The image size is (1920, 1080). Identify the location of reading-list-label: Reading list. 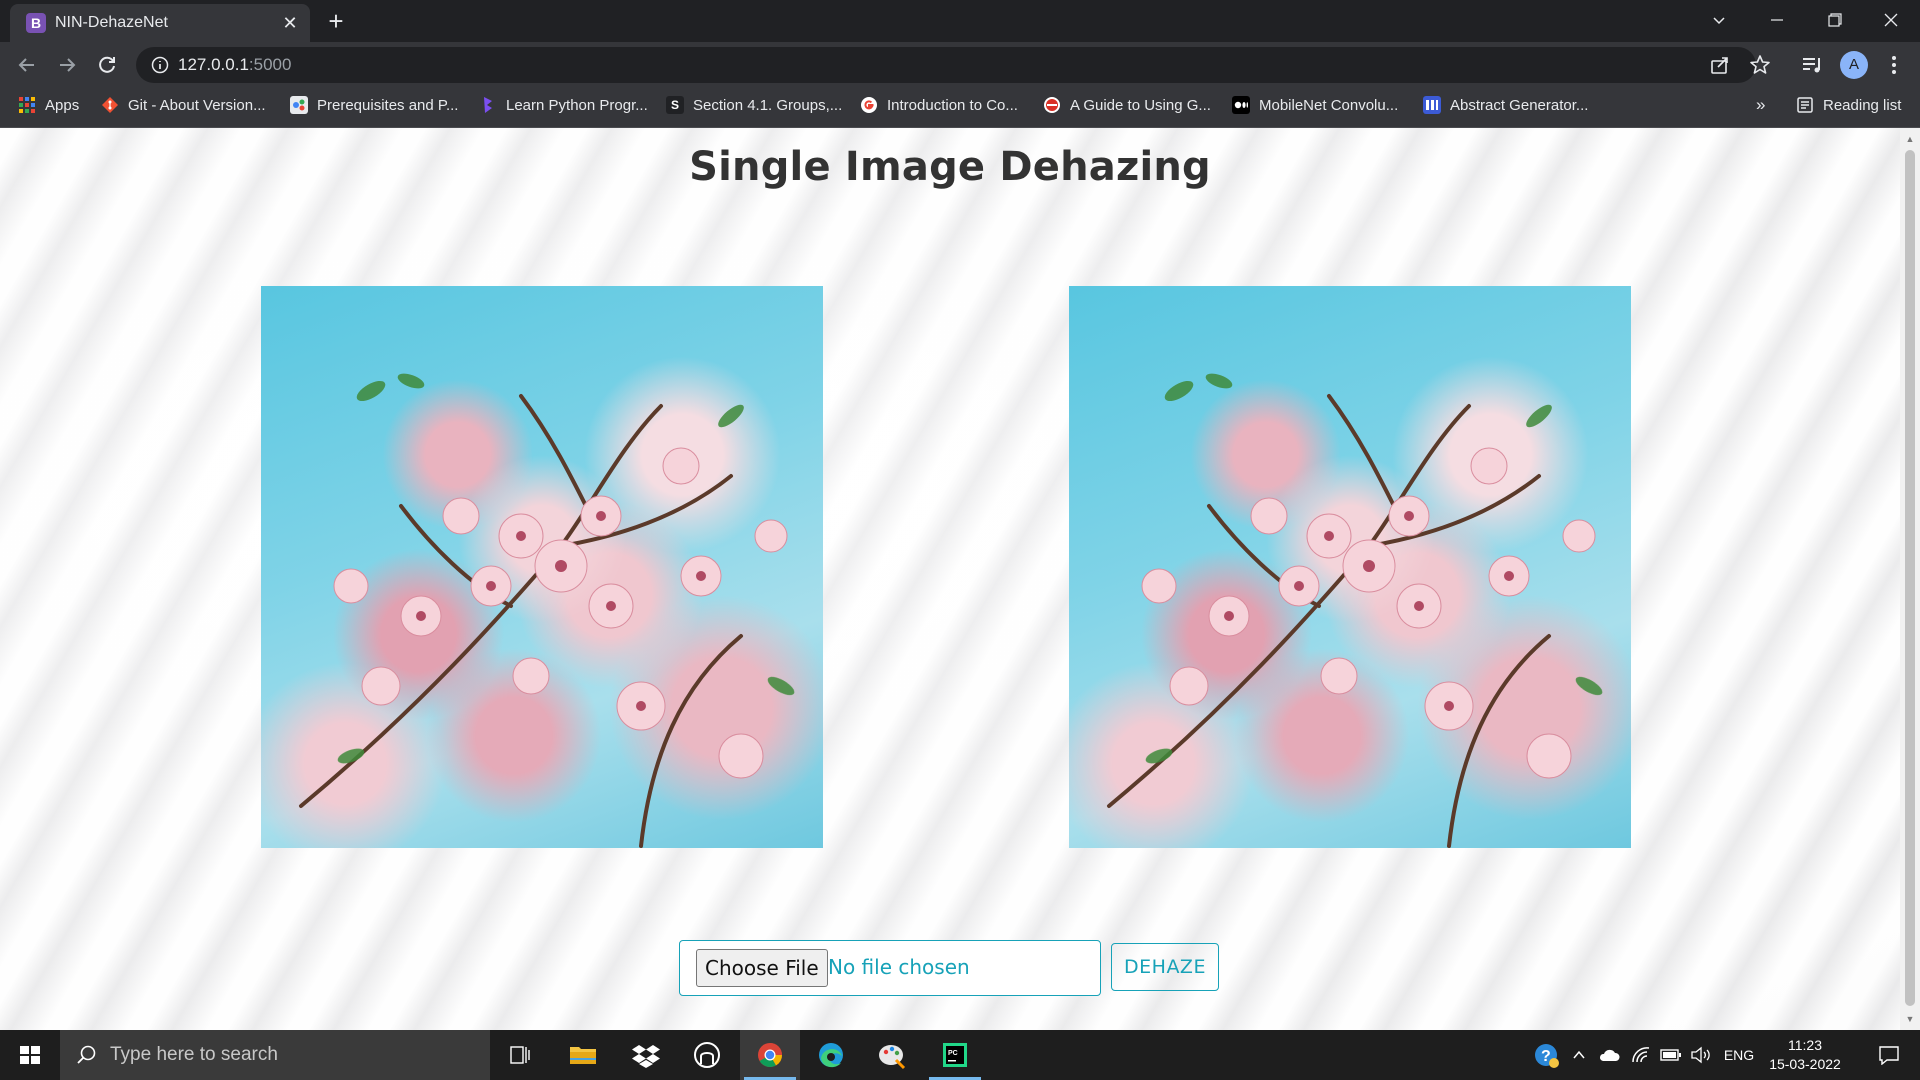
(1862, 105).